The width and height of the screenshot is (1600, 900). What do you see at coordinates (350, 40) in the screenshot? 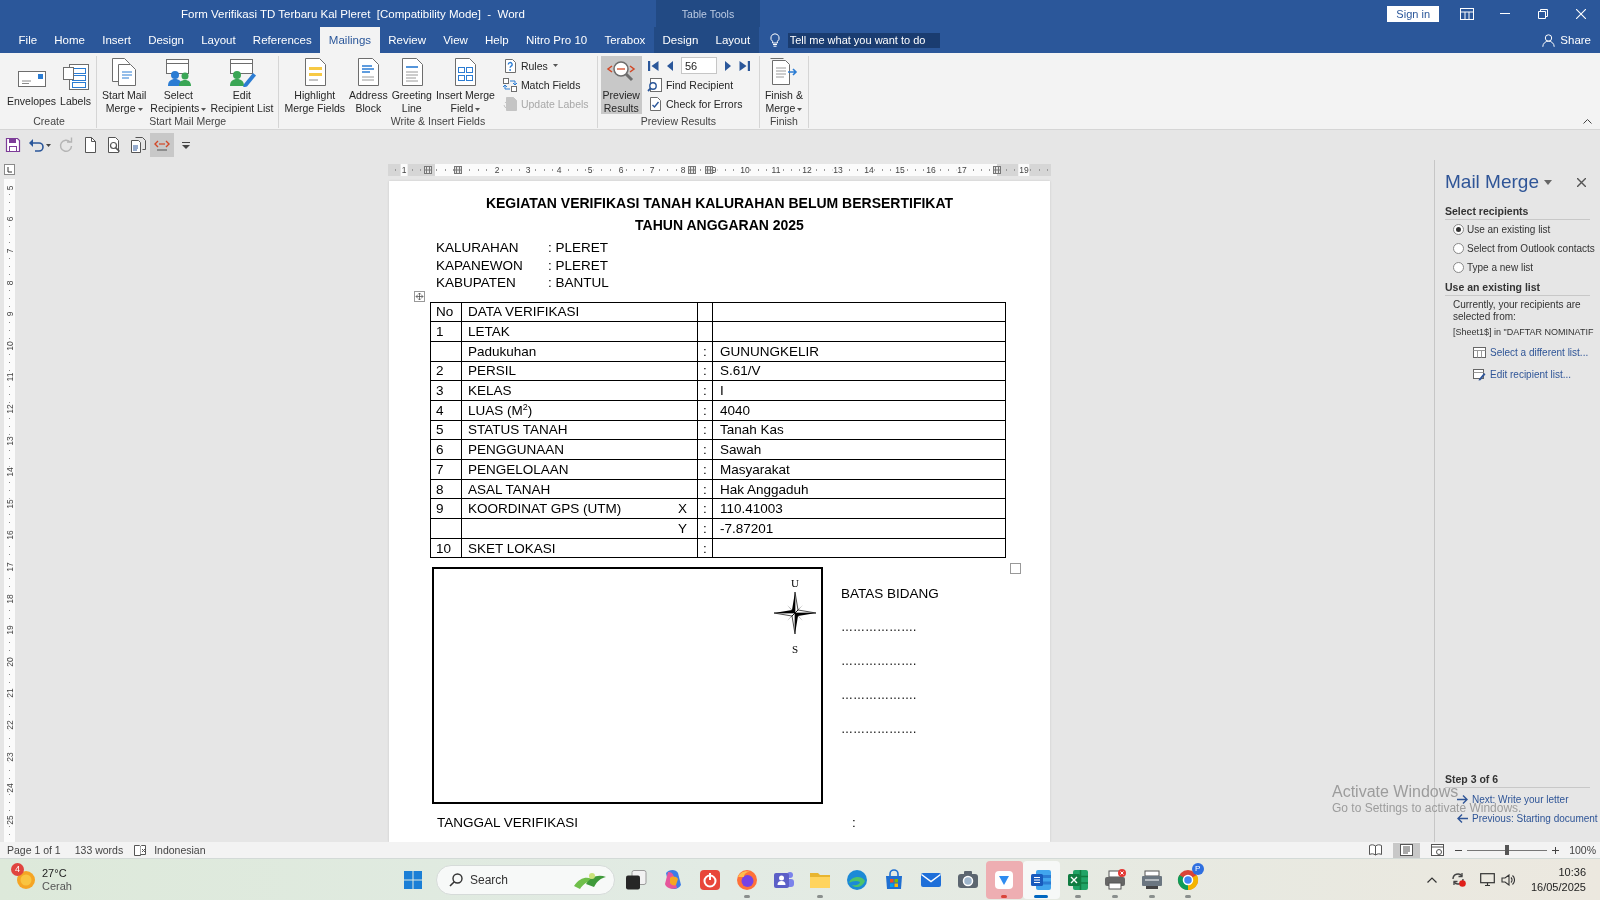
I see `ribbon-tab: Mailings` at bounding box center [350, 40].